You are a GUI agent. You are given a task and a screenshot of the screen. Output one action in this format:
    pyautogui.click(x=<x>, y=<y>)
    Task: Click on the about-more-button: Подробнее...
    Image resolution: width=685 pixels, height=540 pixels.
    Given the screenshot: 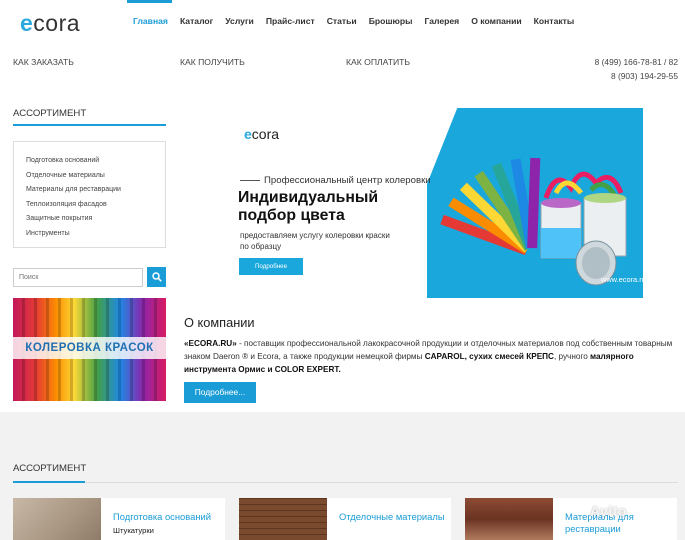 What is the action you would take?
    pyautogui.click(x=220, y=392)
    